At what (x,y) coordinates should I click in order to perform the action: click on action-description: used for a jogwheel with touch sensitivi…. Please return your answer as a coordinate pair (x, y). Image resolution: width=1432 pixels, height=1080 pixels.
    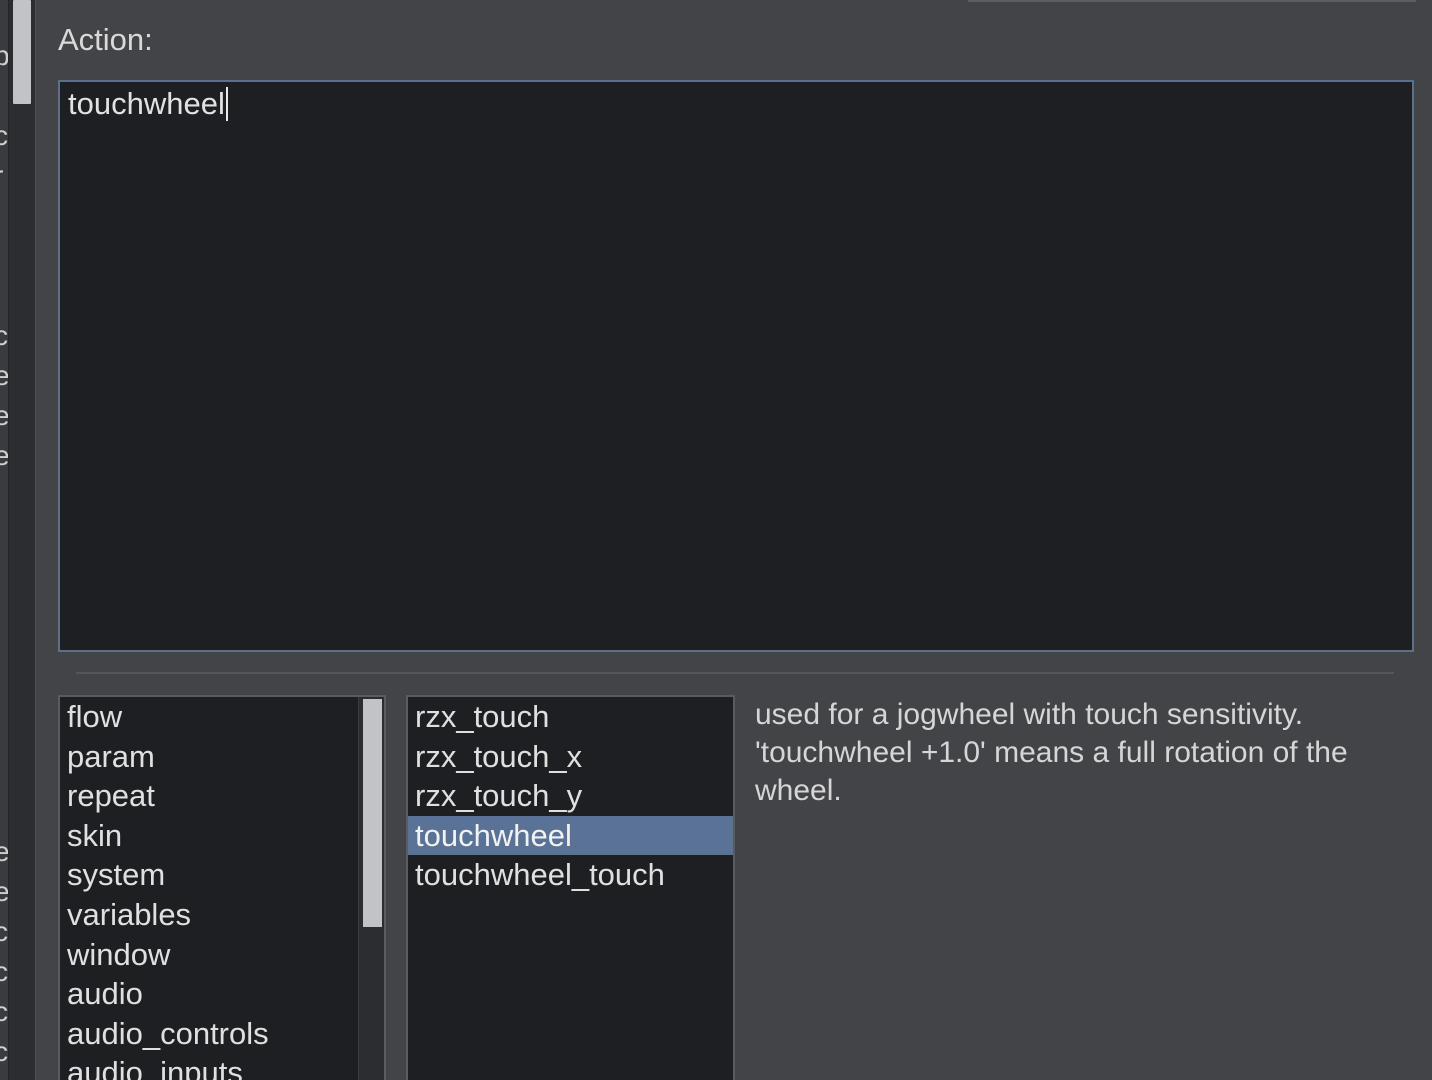
    Looking at the image, I should click on (1051, 752).